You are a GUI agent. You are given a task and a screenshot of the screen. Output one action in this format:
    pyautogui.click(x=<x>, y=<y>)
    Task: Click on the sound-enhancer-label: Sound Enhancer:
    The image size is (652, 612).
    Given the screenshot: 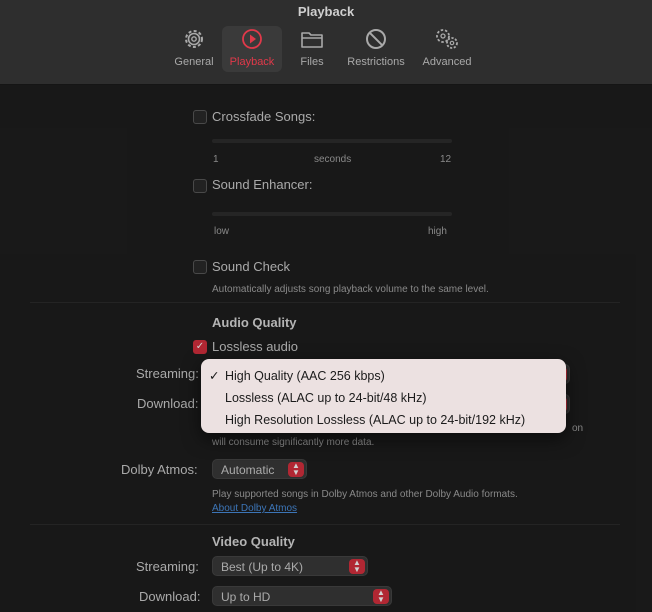 What is the action you would take?
    pyautogui.click(x=262, y=184)
    